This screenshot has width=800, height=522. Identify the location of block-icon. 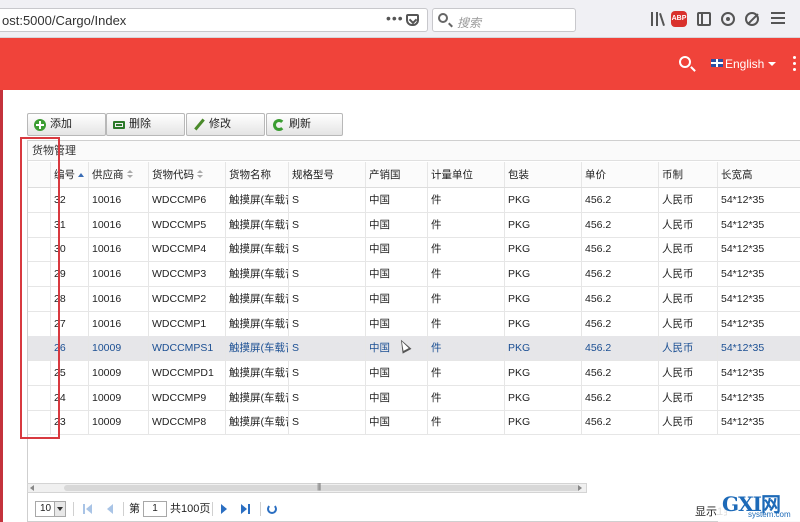
(752, 19).